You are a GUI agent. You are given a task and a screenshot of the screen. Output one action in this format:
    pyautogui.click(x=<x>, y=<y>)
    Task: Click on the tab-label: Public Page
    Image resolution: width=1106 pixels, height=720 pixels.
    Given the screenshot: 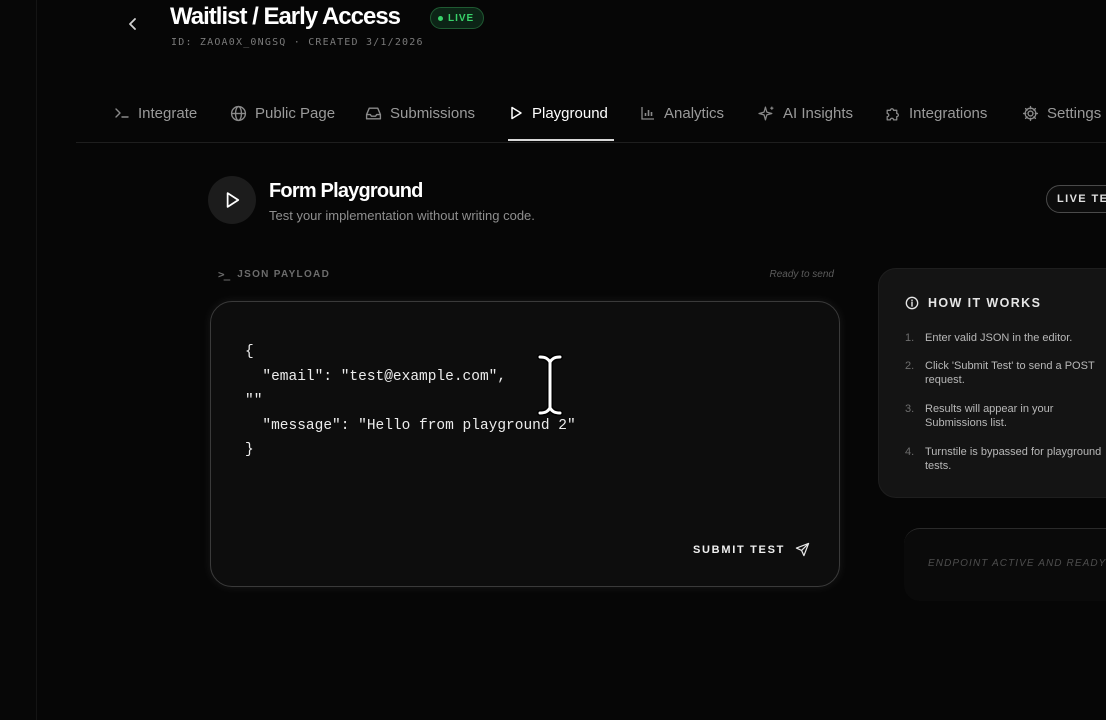 What is the action you would take?
    pyautogui.click(x=295, y=113)
    